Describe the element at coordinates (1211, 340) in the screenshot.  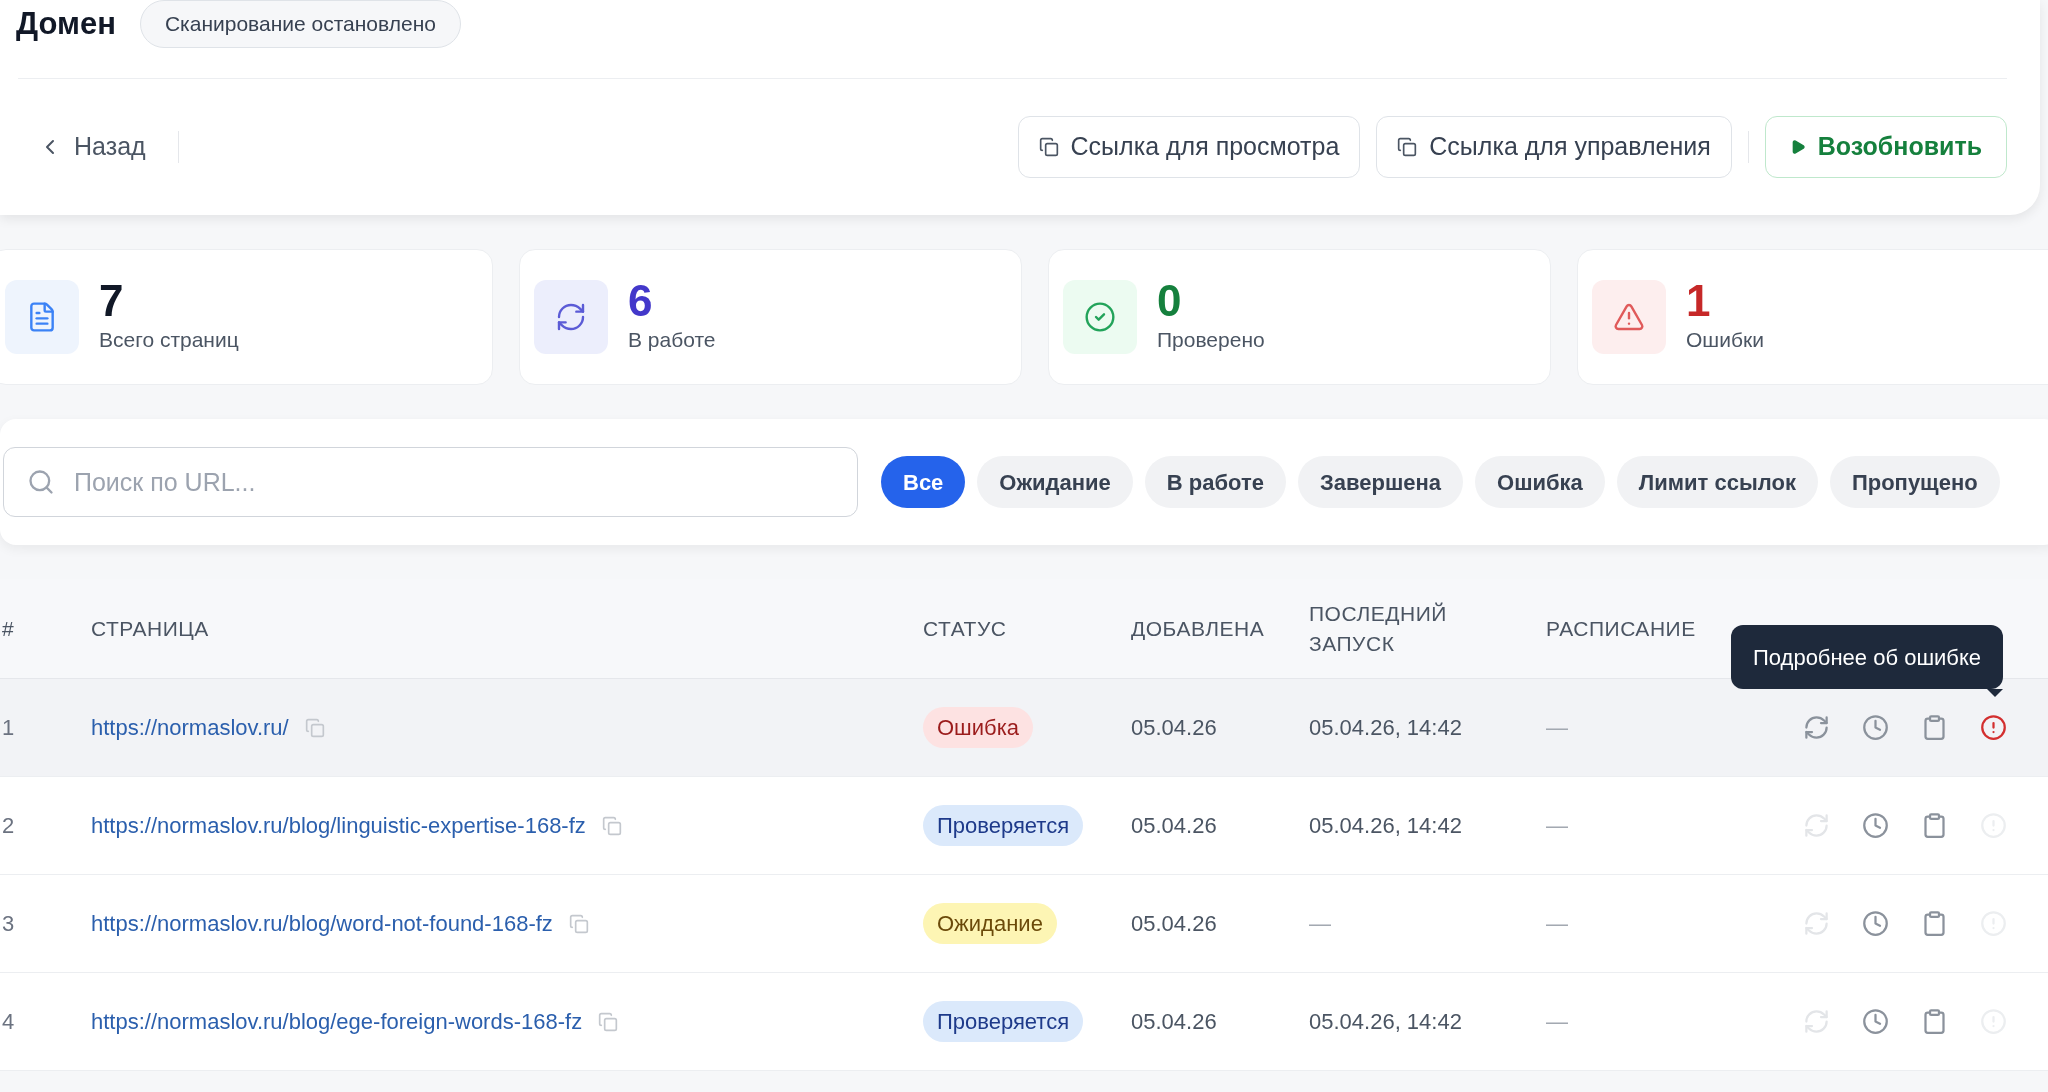
I see `stat-label: Проверено` at that location.